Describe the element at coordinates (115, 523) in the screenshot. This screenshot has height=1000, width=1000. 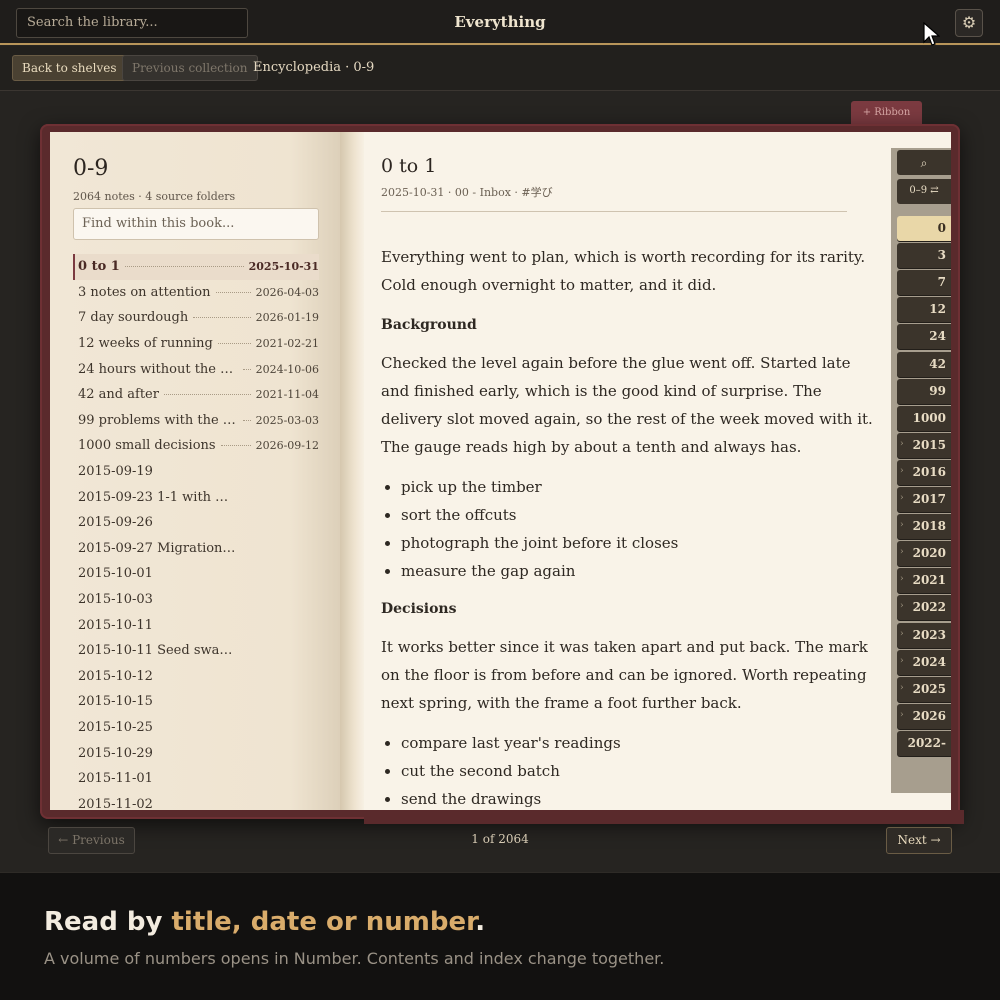
I see `toc-entry-title: 2015-09-26` at that location.